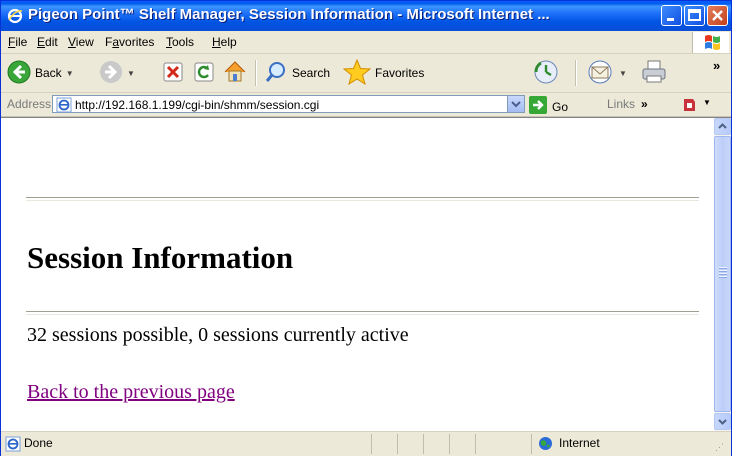  I want to click on maximize-button, so click(694, 15).